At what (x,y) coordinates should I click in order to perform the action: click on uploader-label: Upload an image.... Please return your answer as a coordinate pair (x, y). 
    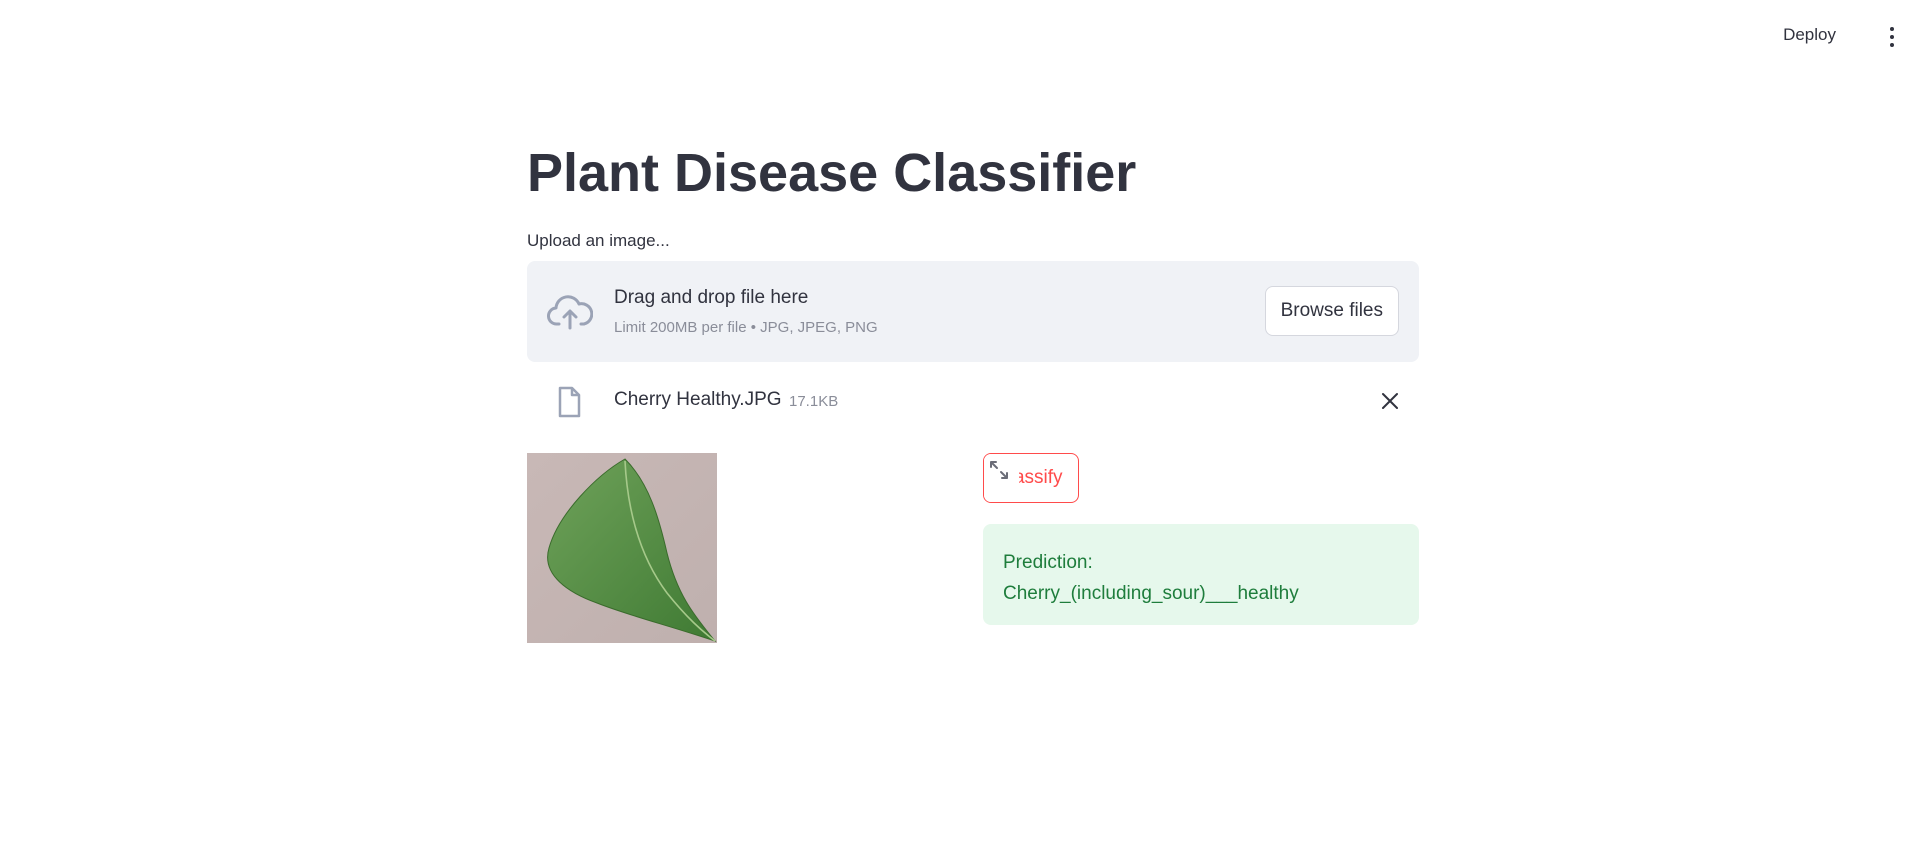
    Looking at the image, I should click on (598, 240).